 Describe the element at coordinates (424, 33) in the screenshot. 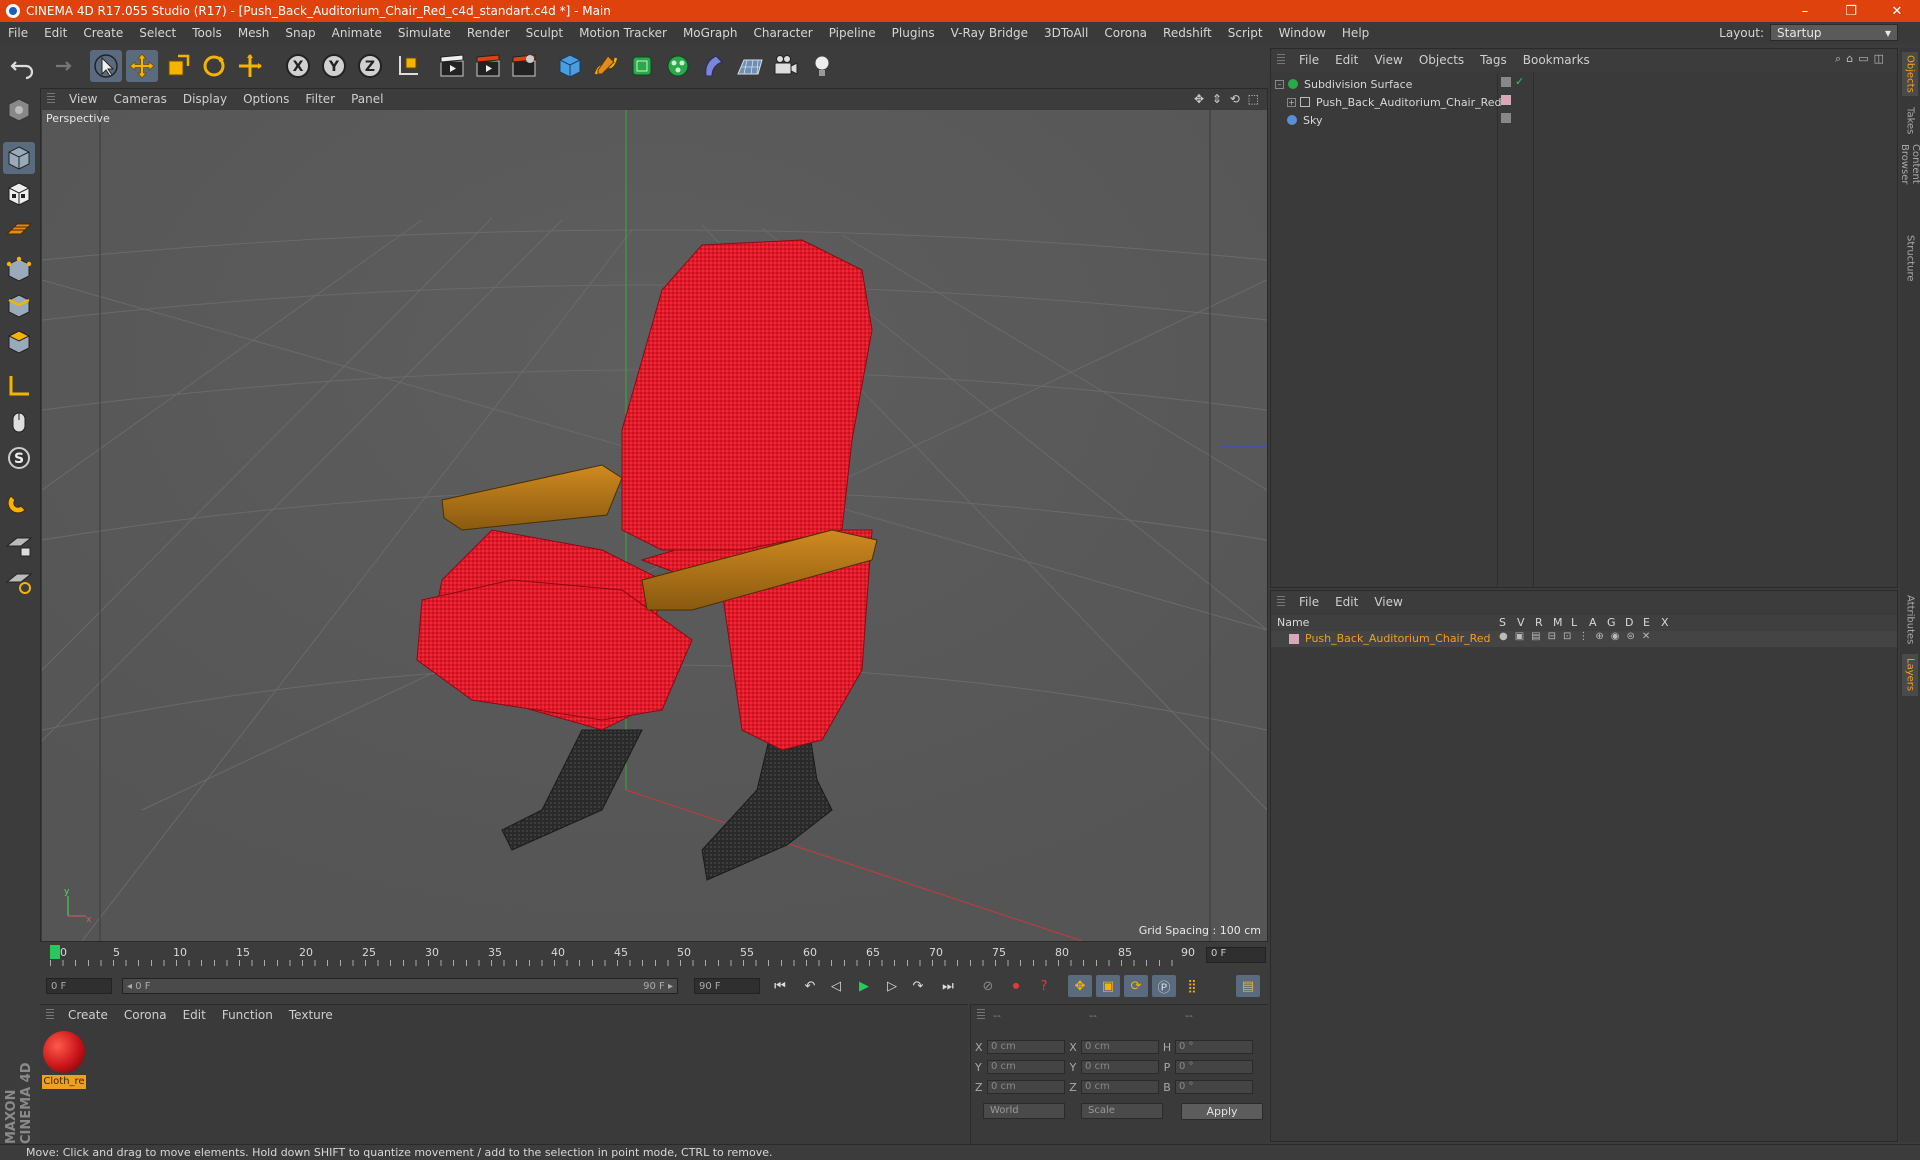

I see `menu-simulate: Simulate` at that location.